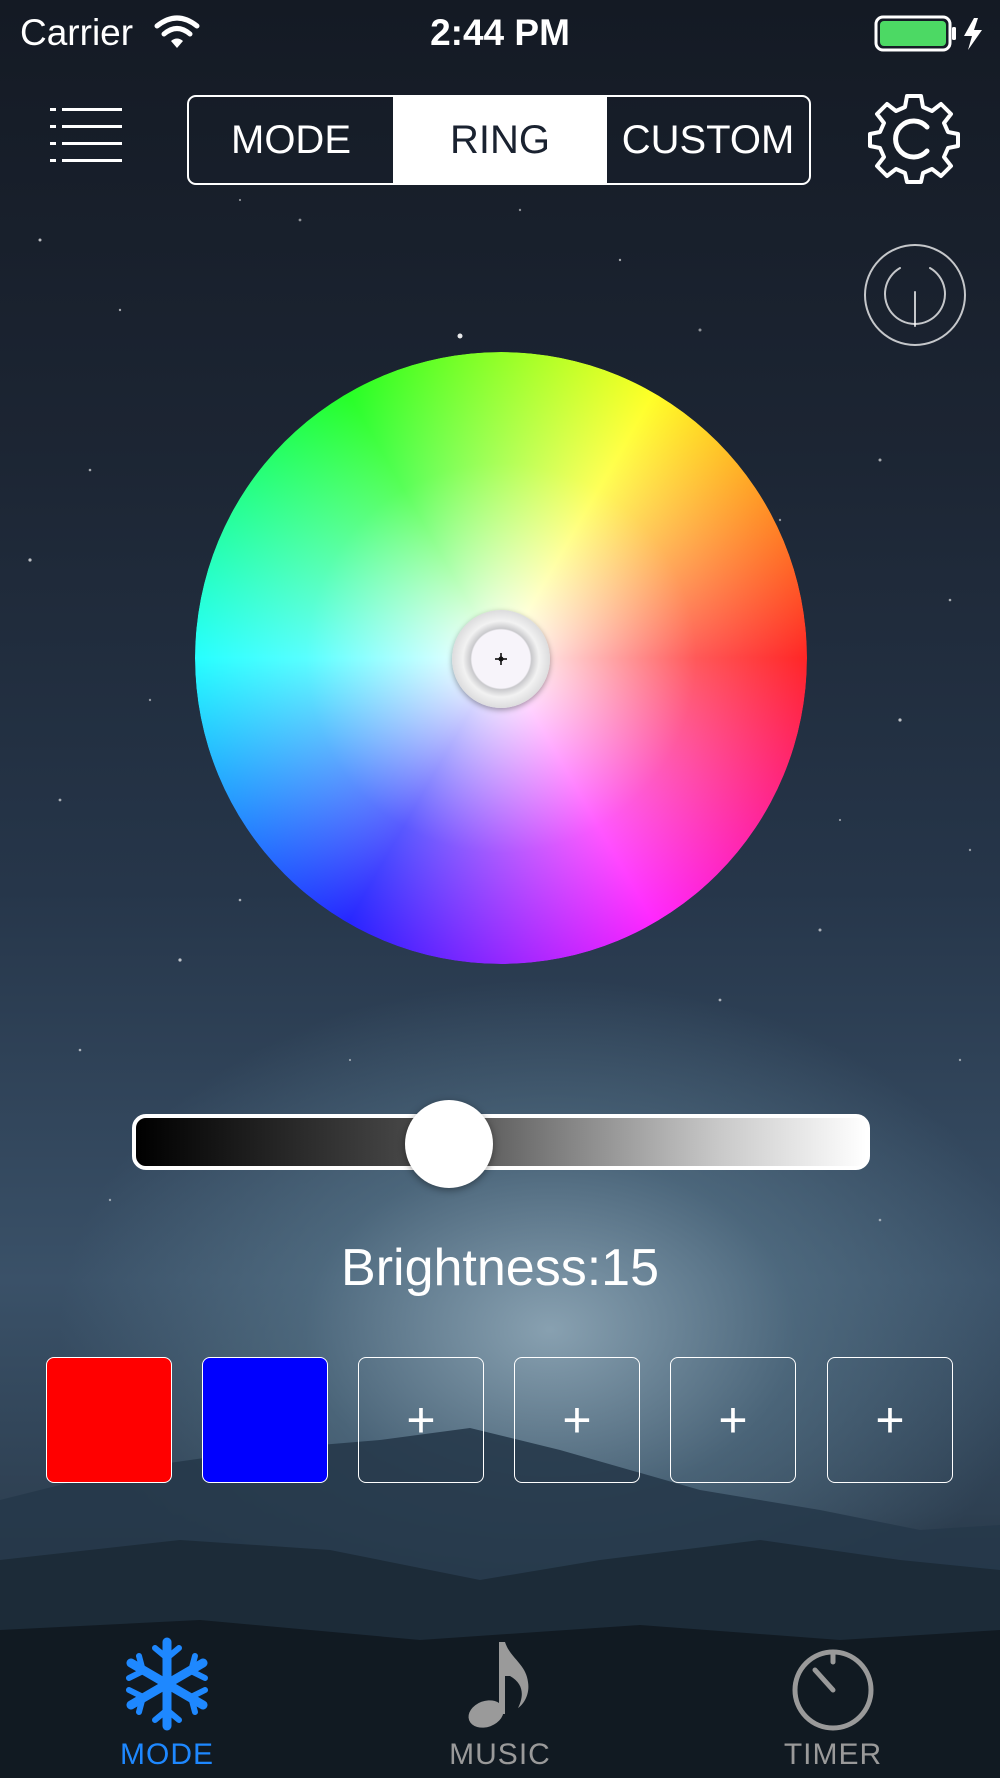 Image resolution: width=1000 pixels, height=1778 pixels. I want to click on brightness-slider-track, so click(501, 1142).